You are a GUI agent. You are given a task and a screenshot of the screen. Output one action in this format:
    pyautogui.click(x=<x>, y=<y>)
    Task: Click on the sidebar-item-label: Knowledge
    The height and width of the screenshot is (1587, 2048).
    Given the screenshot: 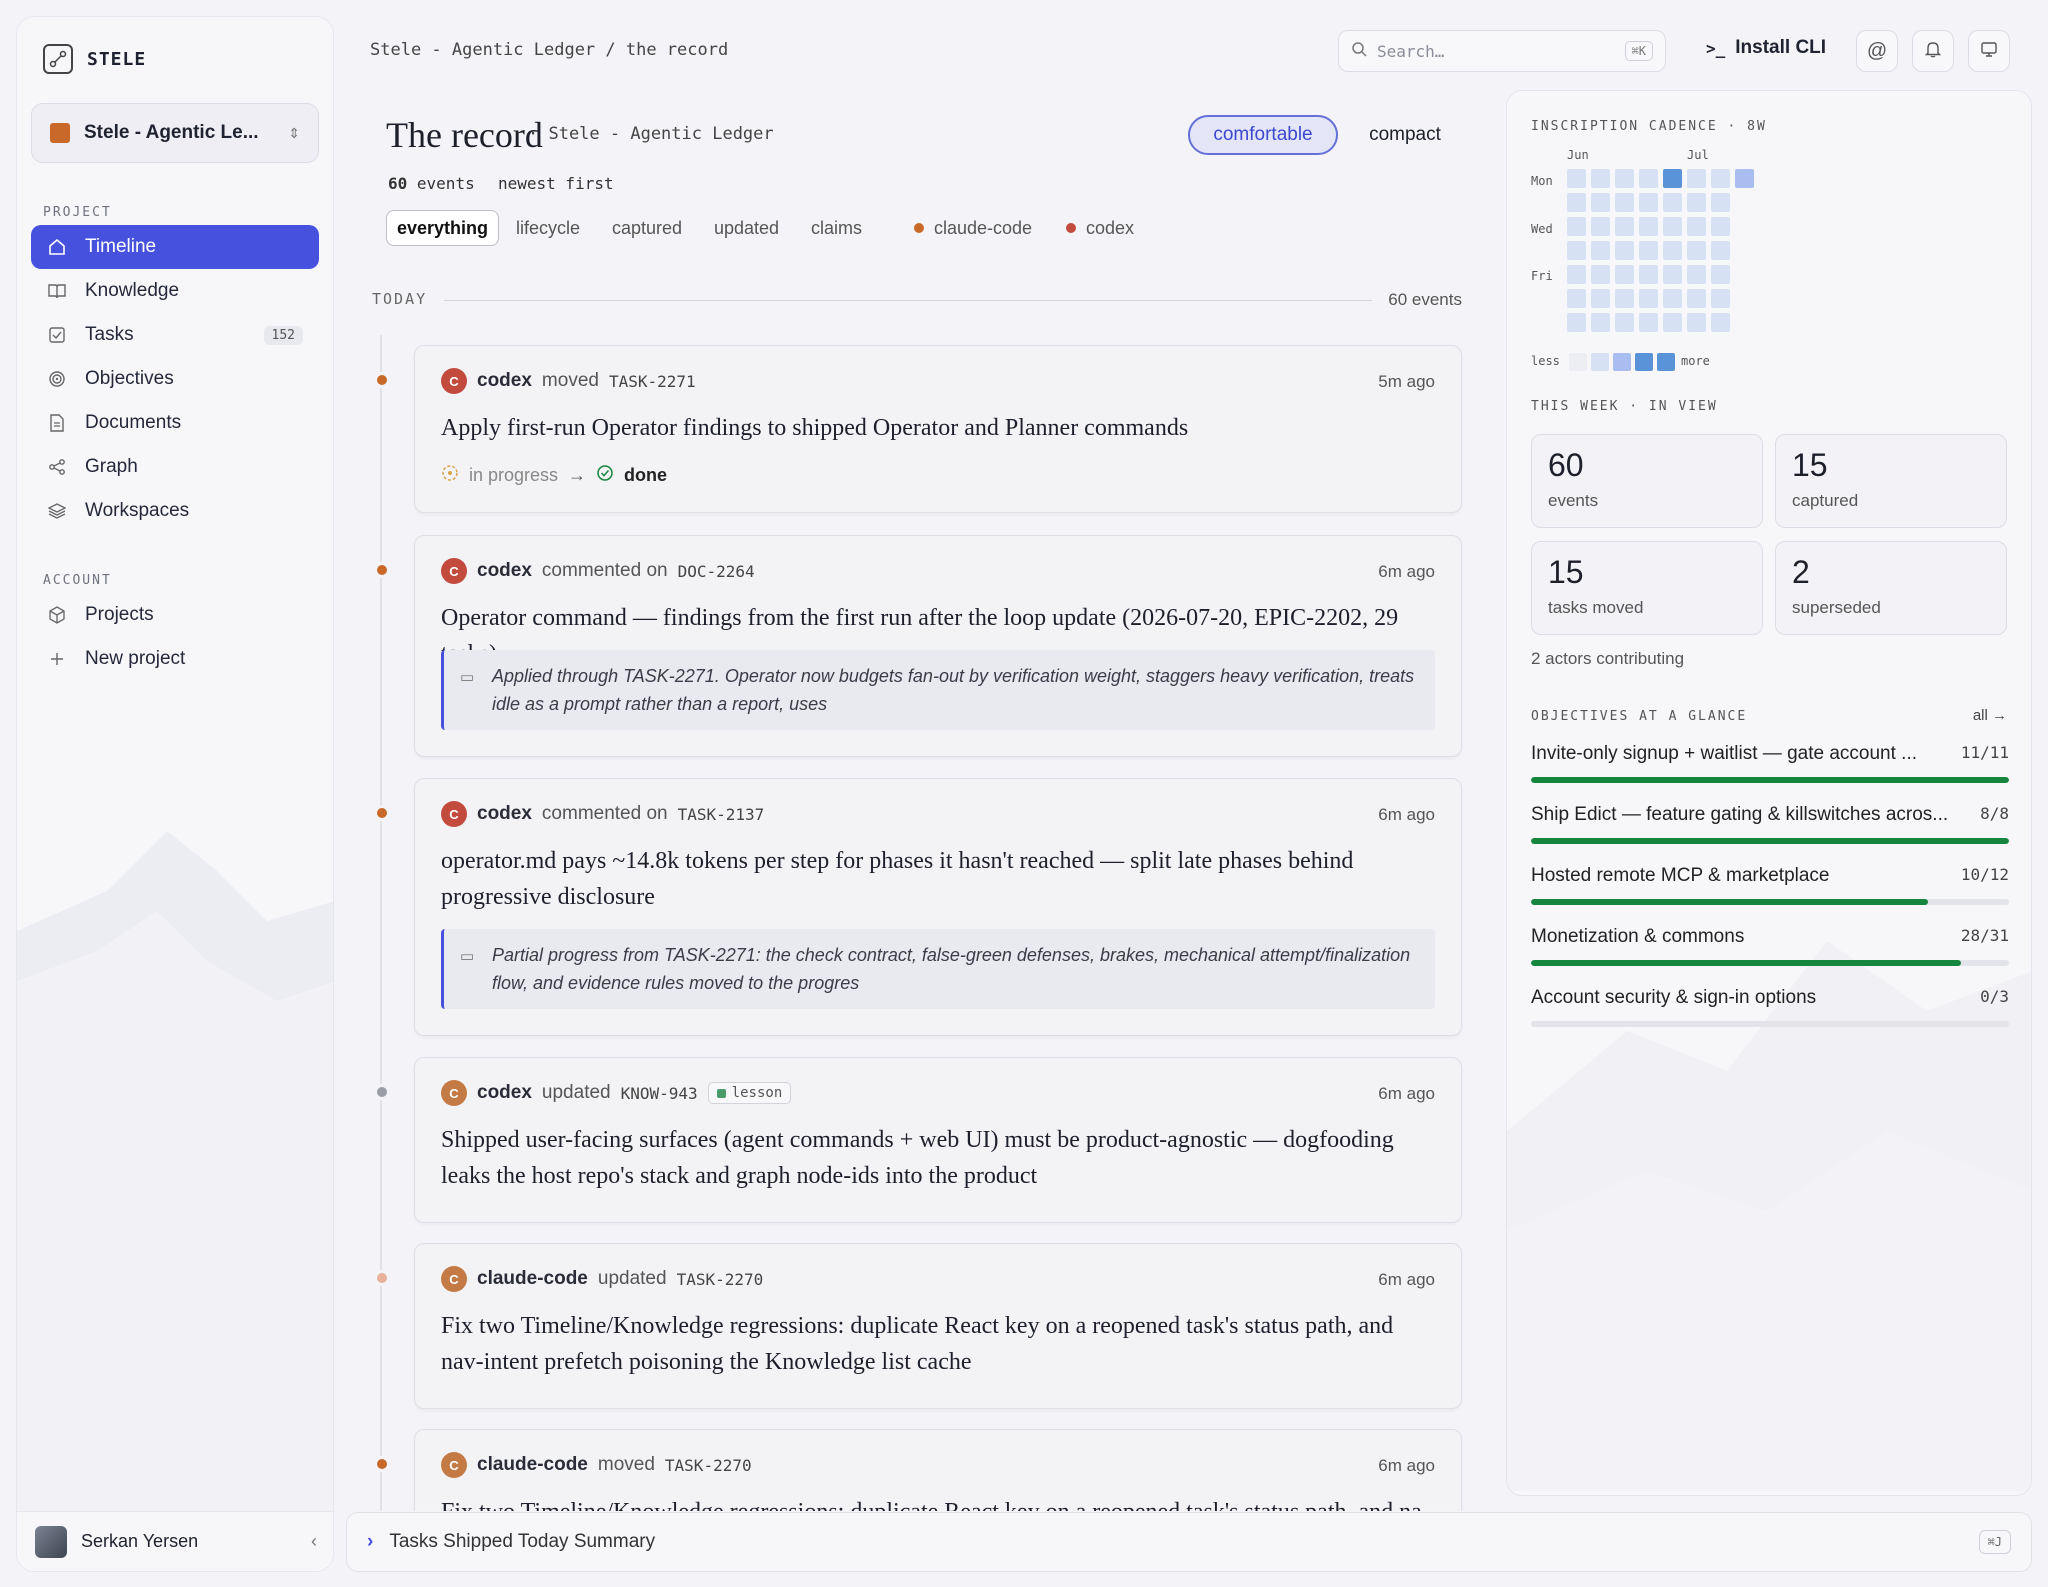 What is the action you would take?
    pyautogui.click(x=132, y=290)
    